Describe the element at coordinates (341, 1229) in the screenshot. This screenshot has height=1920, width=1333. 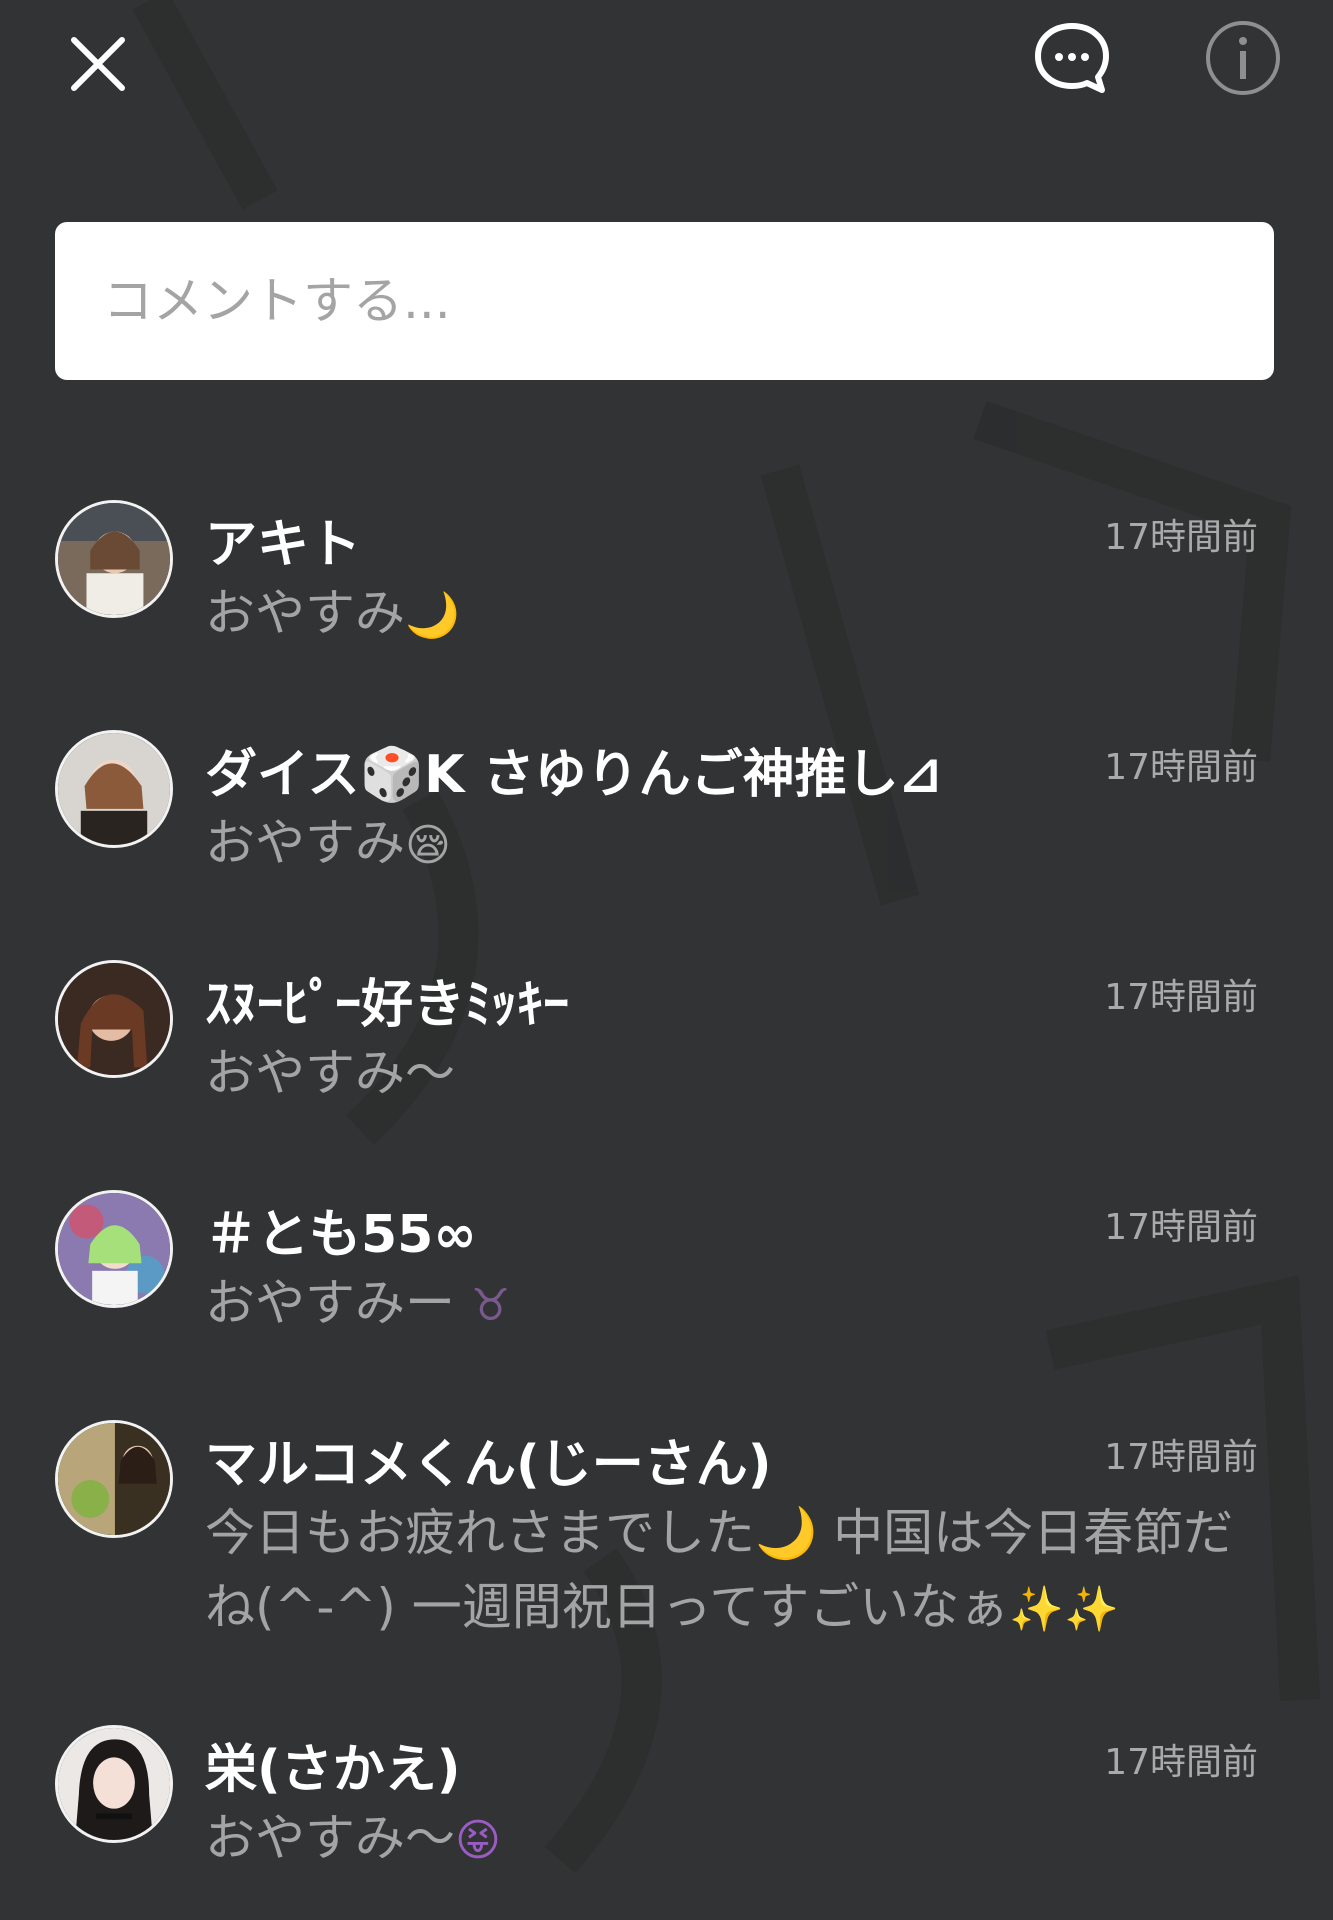
I see `user-name: ＃とも55∞` at that location.